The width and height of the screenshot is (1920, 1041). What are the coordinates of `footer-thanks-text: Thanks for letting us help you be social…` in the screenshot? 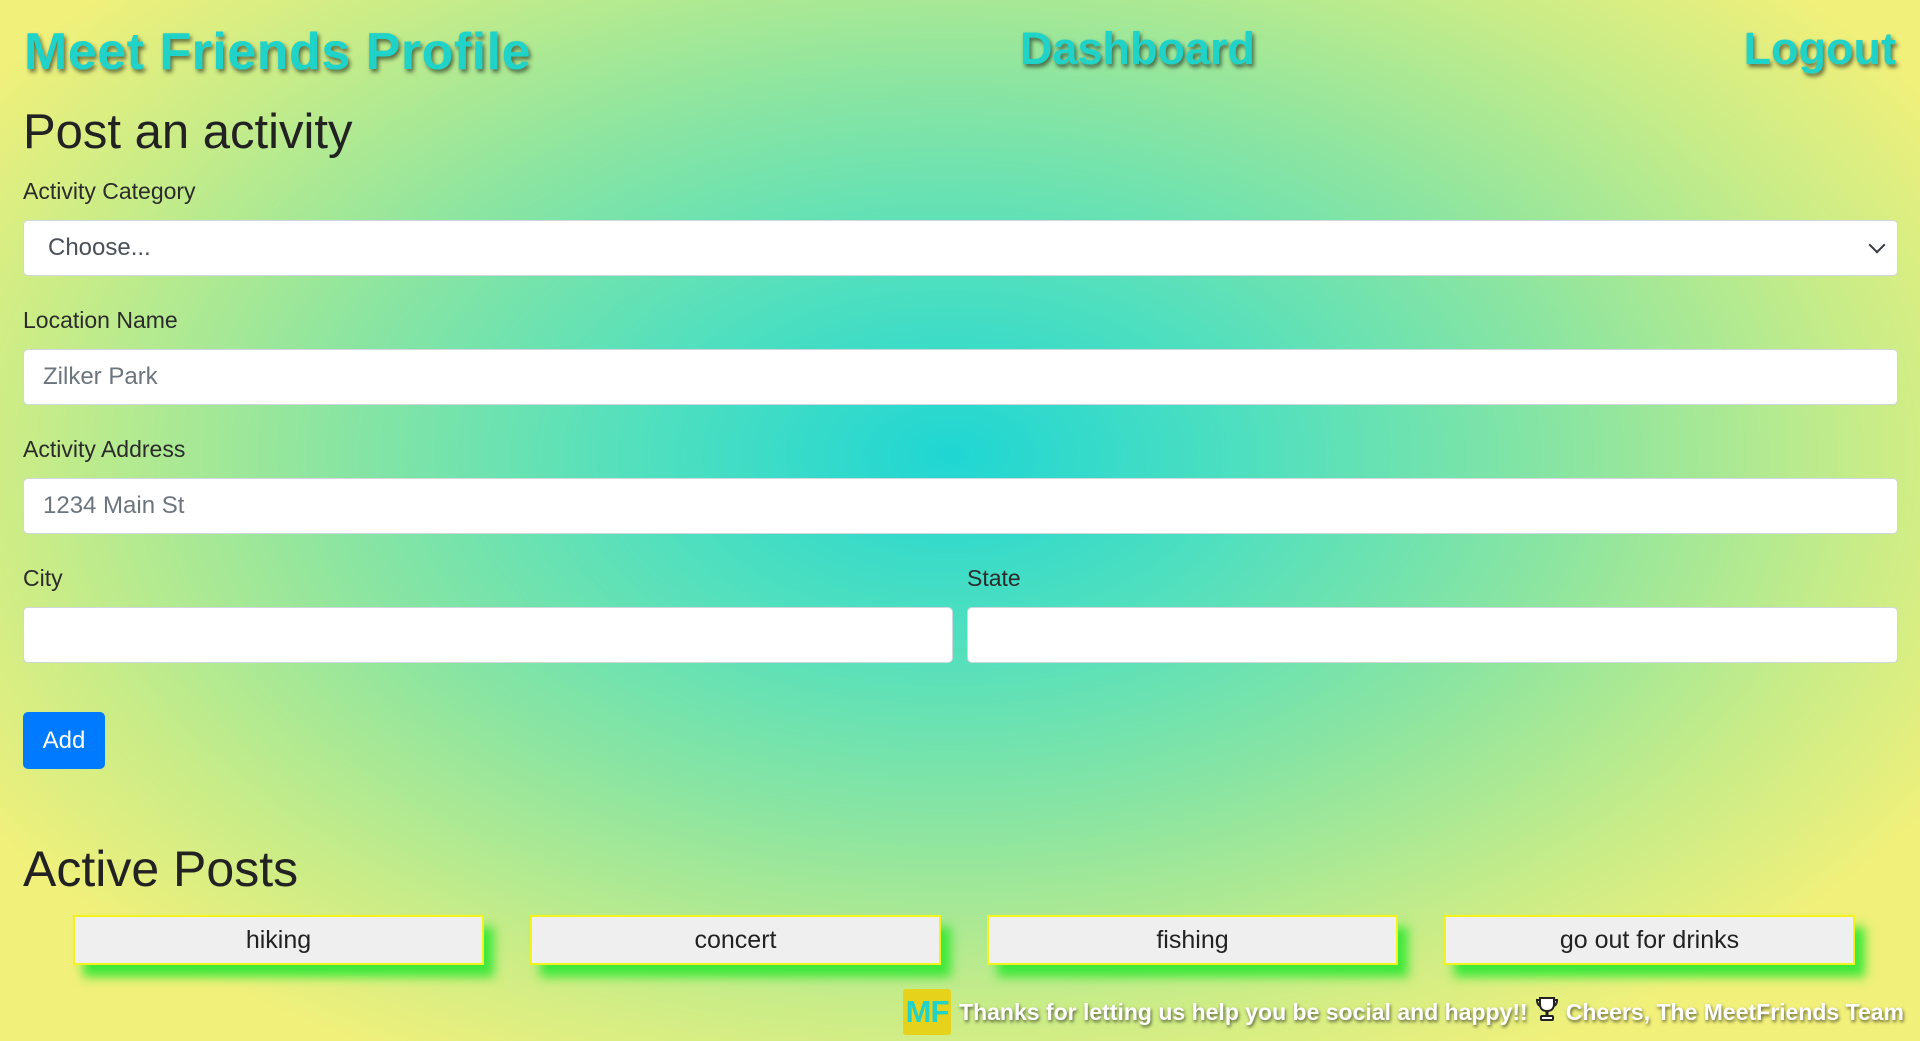 It's located at (1243, 1011).